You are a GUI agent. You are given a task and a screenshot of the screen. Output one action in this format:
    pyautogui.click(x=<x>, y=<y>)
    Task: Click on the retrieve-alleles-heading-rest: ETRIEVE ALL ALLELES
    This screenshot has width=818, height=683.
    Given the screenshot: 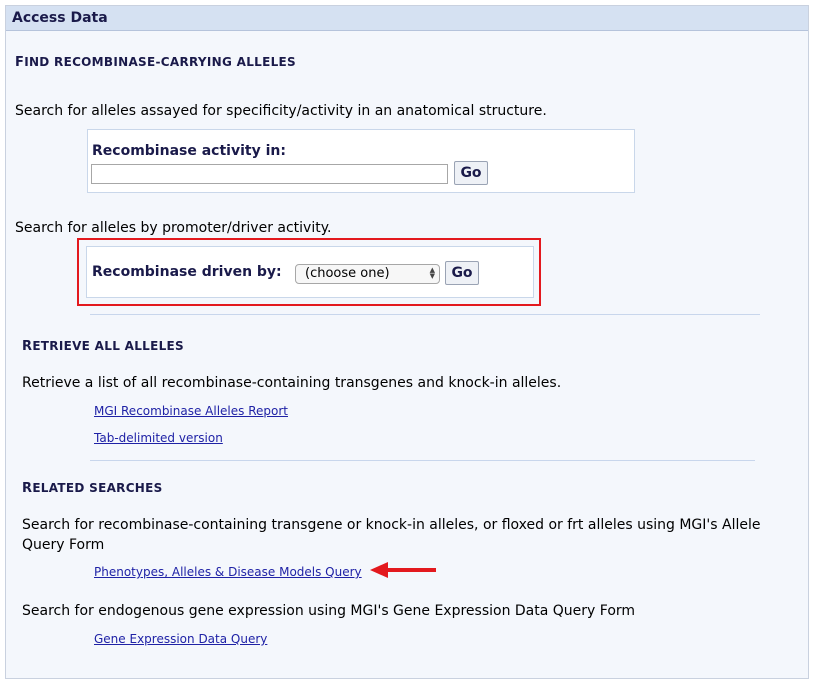 What is the action you would take?
    pyautogui.click(x=108, y=346)
    